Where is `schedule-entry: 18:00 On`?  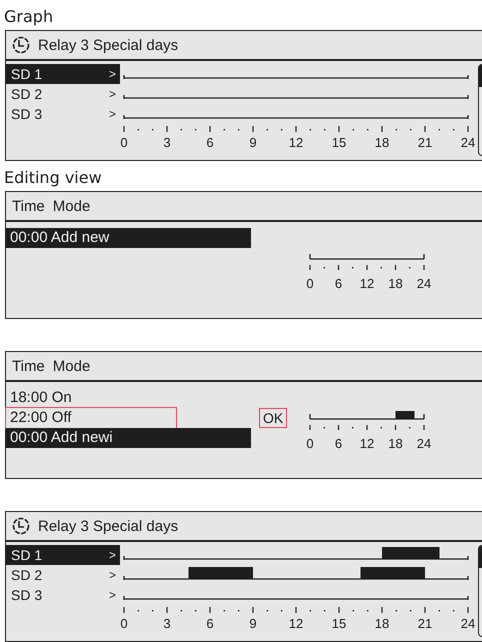 schedule-entry: 18:00 On is located at coordinates (128, 398).